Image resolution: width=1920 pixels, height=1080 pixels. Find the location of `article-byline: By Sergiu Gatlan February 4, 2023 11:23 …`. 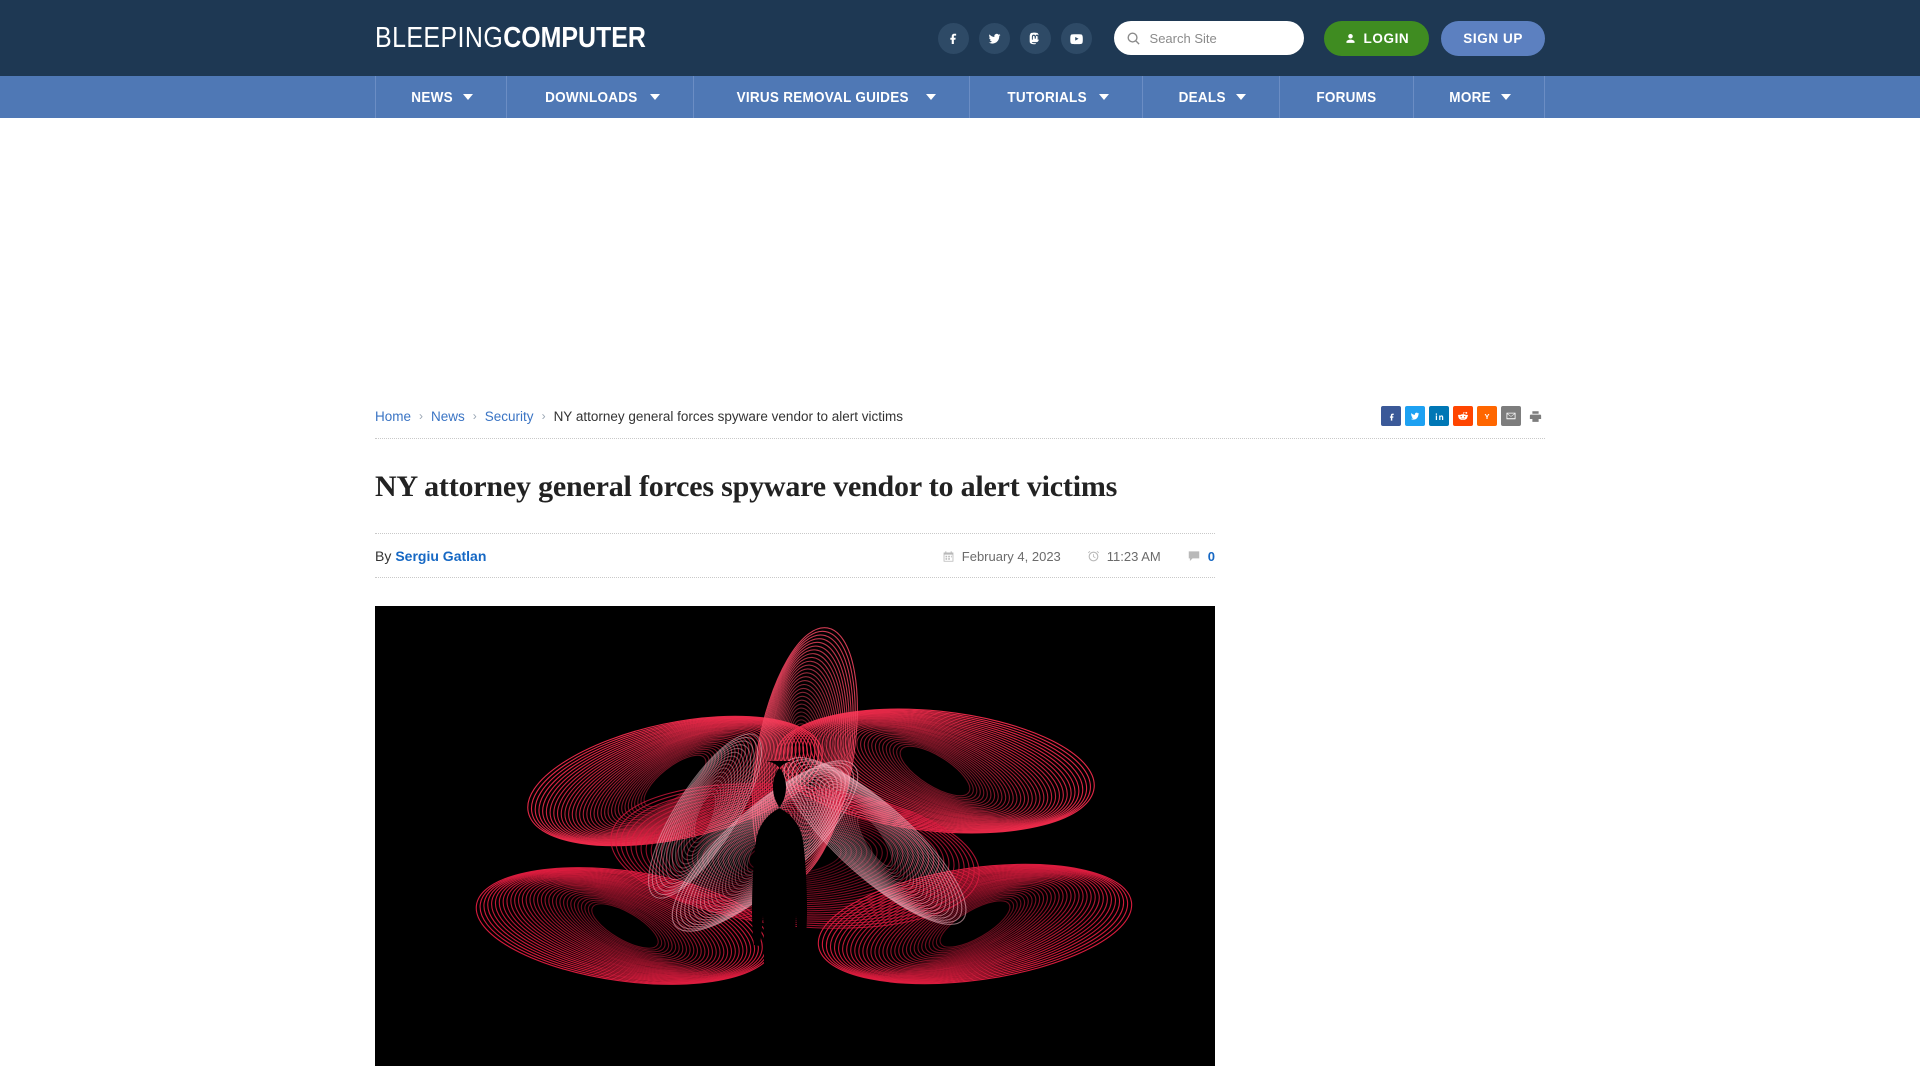

article-byline: By Sergiu Gatlan February 4, 2023 11:23 … is located at coordinates (795, 555).